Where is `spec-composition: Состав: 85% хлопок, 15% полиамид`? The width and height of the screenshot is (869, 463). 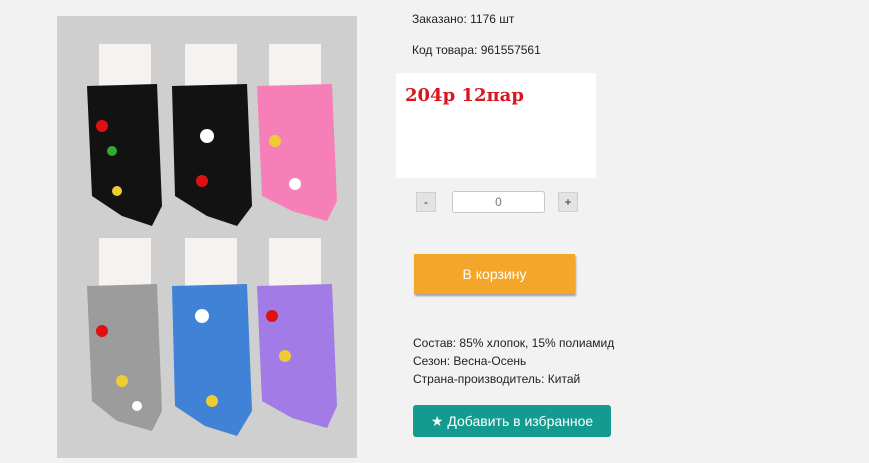 spec-composition: Состав: 85% хлопок, 15% полиамид is located at coordinates (514, 343).